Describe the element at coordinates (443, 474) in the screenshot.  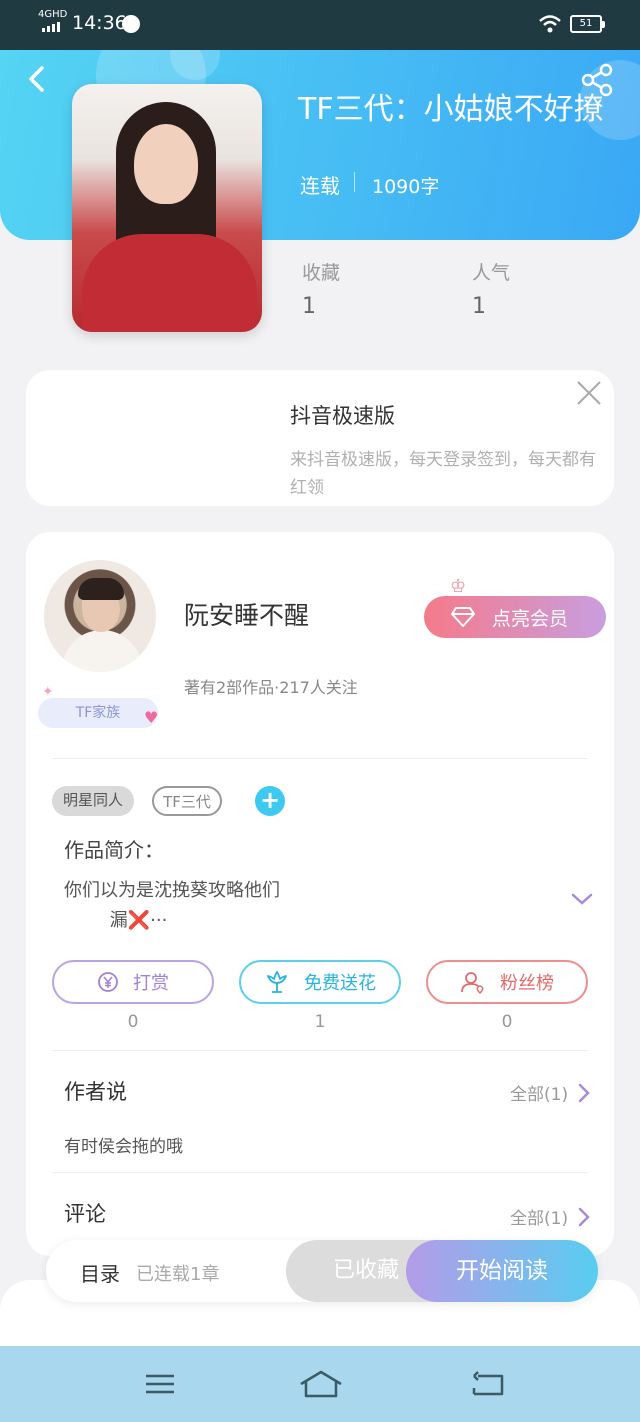
I see `ad-description: 来抖音极速版，每天登录签到，每天都有红领` at that location.